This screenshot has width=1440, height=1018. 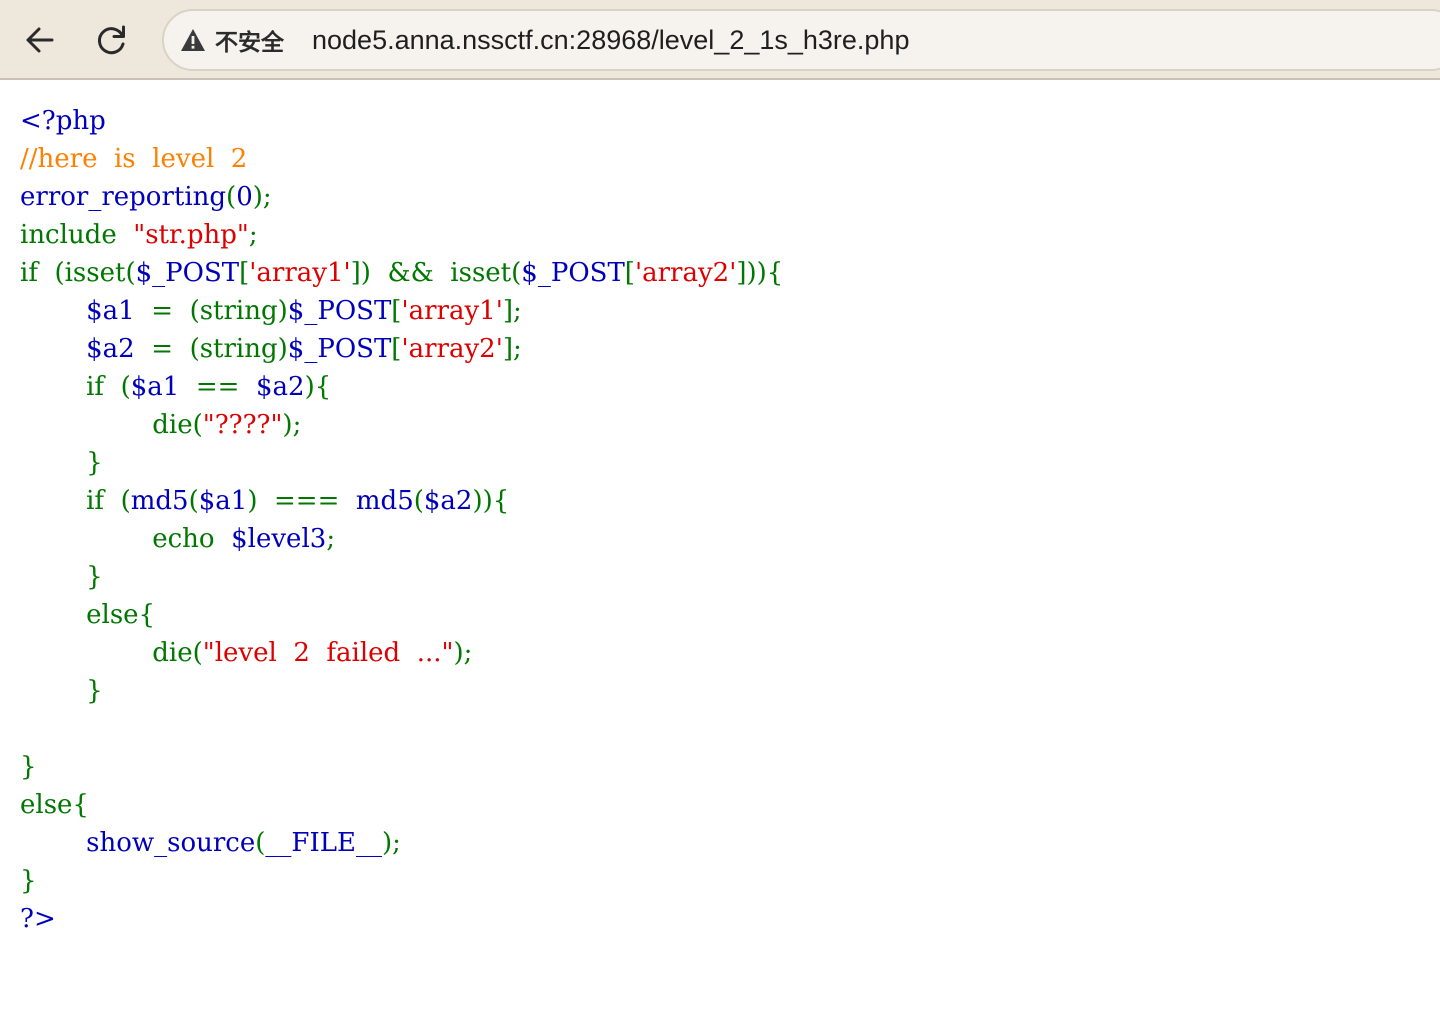 I want to click on code-token: "????", so click(x=242, y=425).